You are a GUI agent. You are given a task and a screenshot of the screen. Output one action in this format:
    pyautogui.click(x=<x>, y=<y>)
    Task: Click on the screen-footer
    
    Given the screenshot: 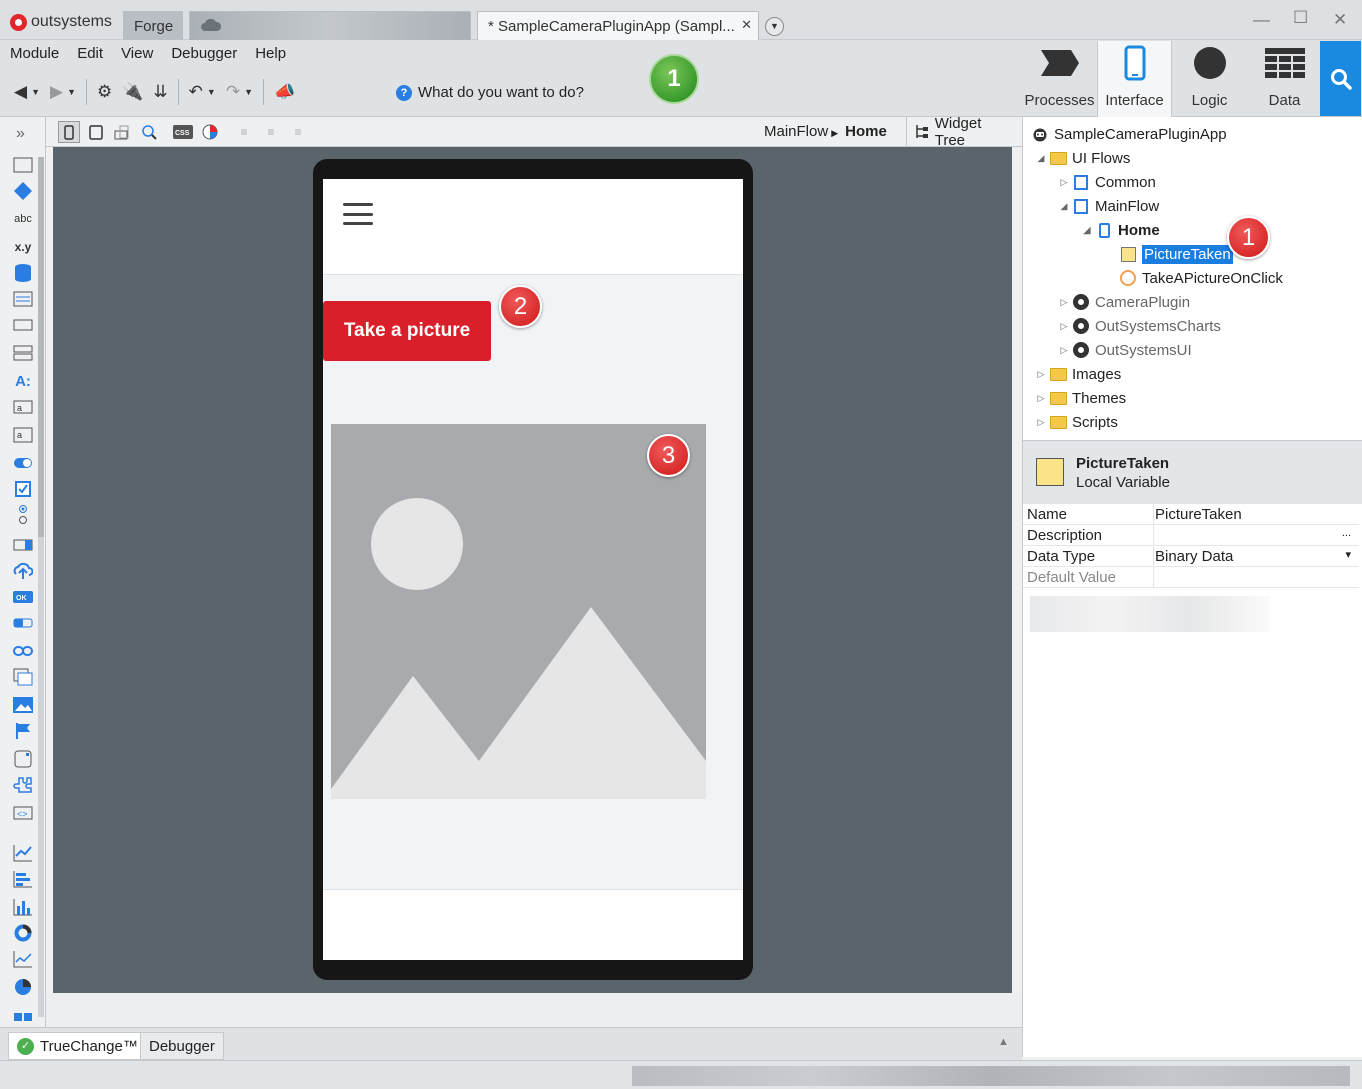 What is the action you would take?
    pyautogui.click(x=533, y=924)
    